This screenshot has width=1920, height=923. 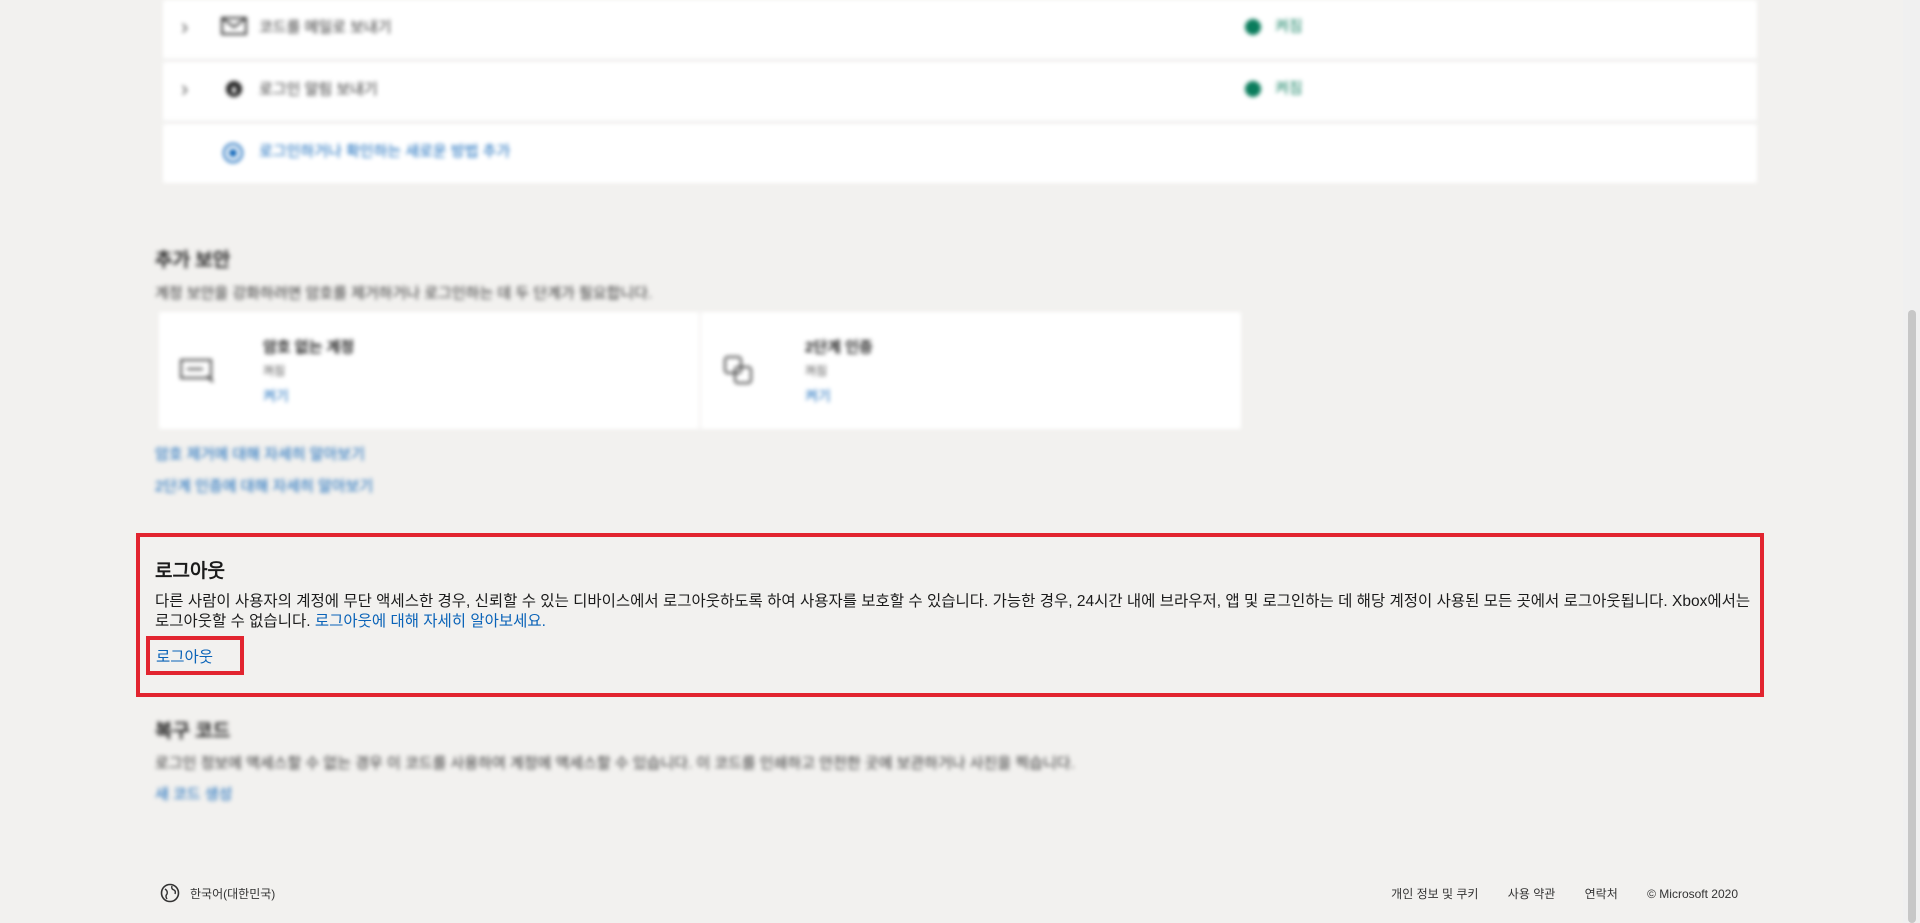 I want to click on passwordless-icon, so click(x=197, y=371).